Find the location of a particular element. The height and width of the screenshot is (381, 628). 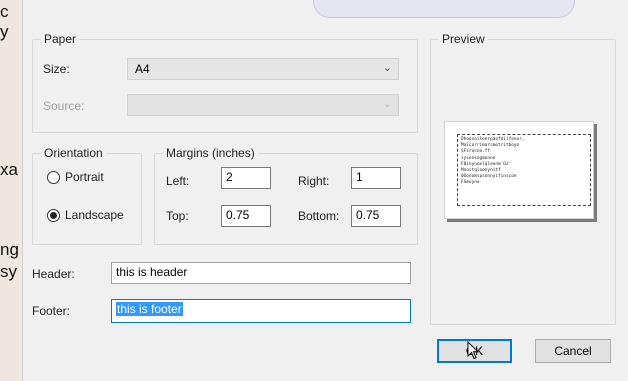

footer-label: Footer: is located at coordinates (51, 311).